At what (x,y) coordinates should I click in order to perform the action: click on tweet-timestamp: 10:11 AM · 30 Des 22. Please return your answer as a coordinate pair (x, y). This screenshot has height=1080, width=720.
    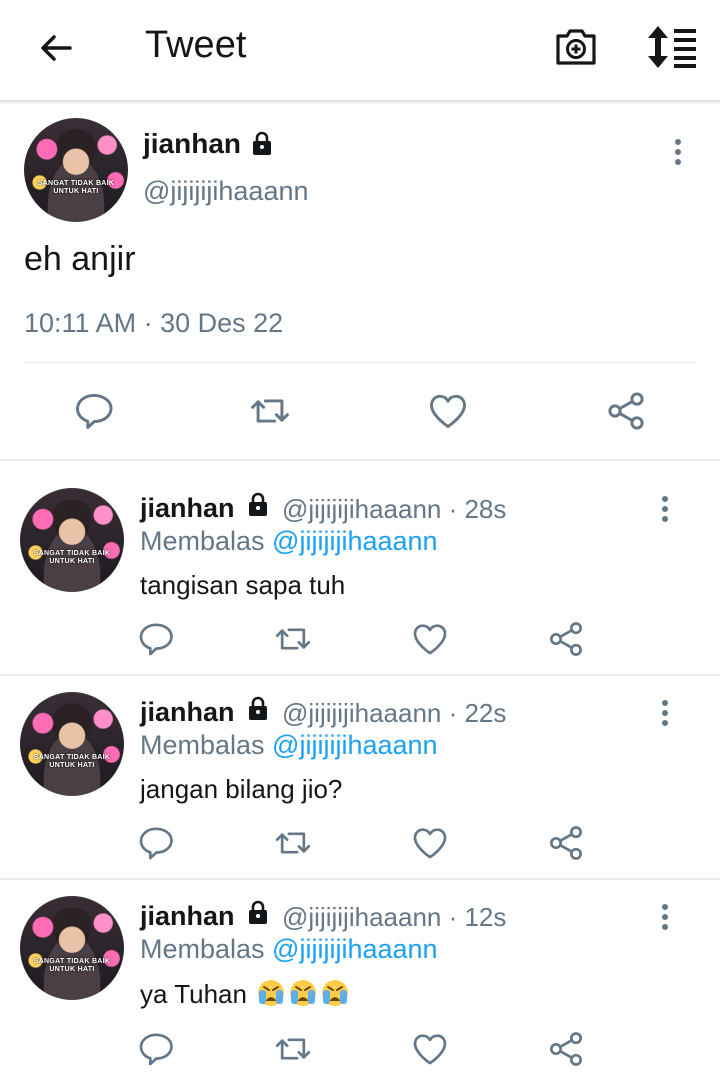
    Looking at the image, I should click on (154, 323).